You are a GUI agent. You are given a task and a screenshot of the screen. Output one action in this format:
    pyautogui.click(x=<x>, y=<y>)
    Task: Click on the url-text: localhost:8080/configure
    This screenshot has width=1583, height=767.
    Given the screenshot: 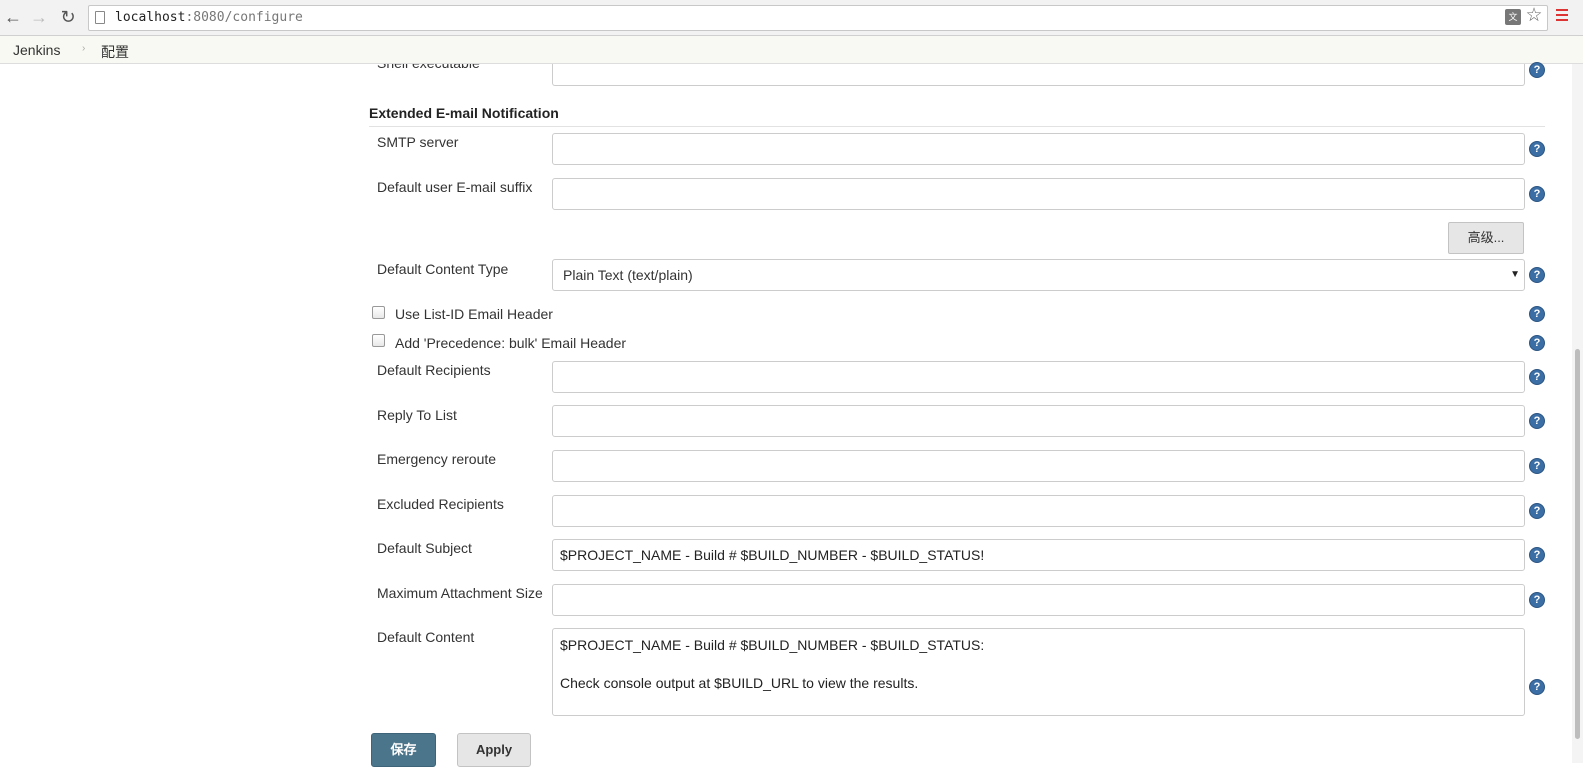 What is the action you would take?
    pyautogui.click(x=209, y=17)
    